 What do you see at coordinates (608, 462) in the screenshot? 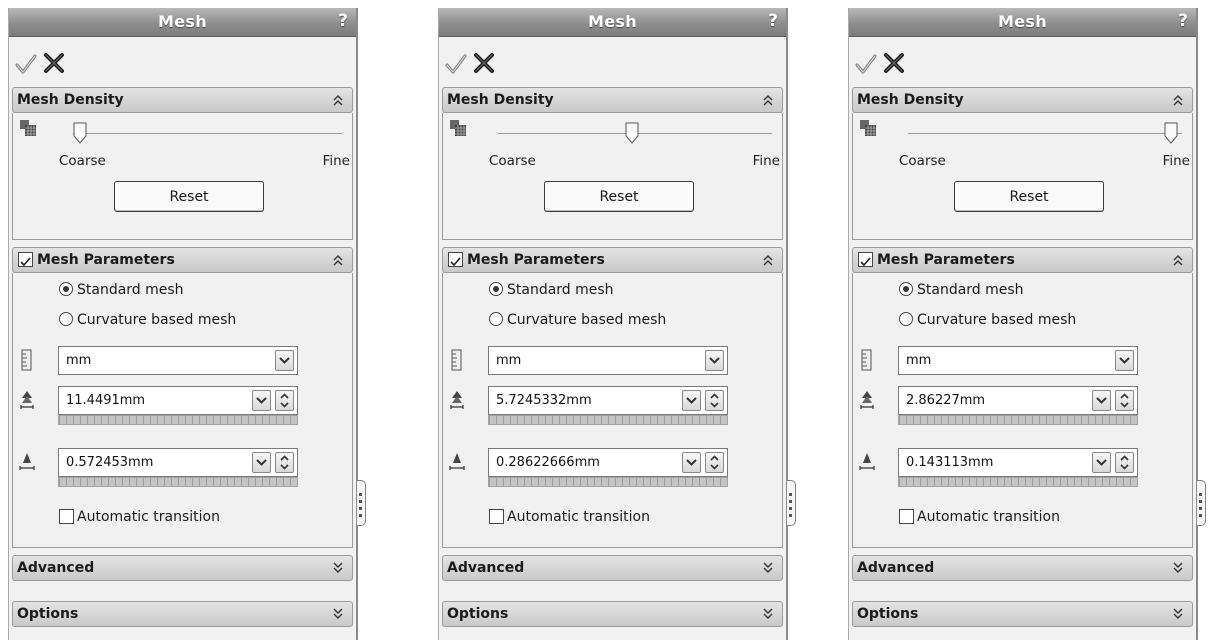
I see `tolerance-field: 0.28622666mm` at bounding box center [608, 462].